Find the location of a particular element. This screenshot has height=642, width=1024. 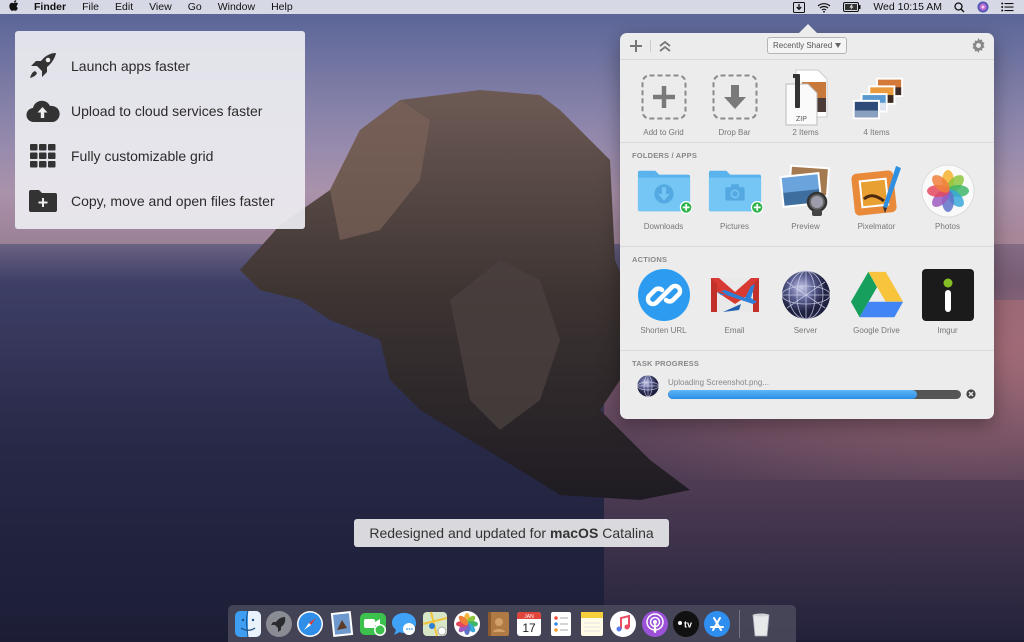

notes-icon is located at coordinates (591, 623).